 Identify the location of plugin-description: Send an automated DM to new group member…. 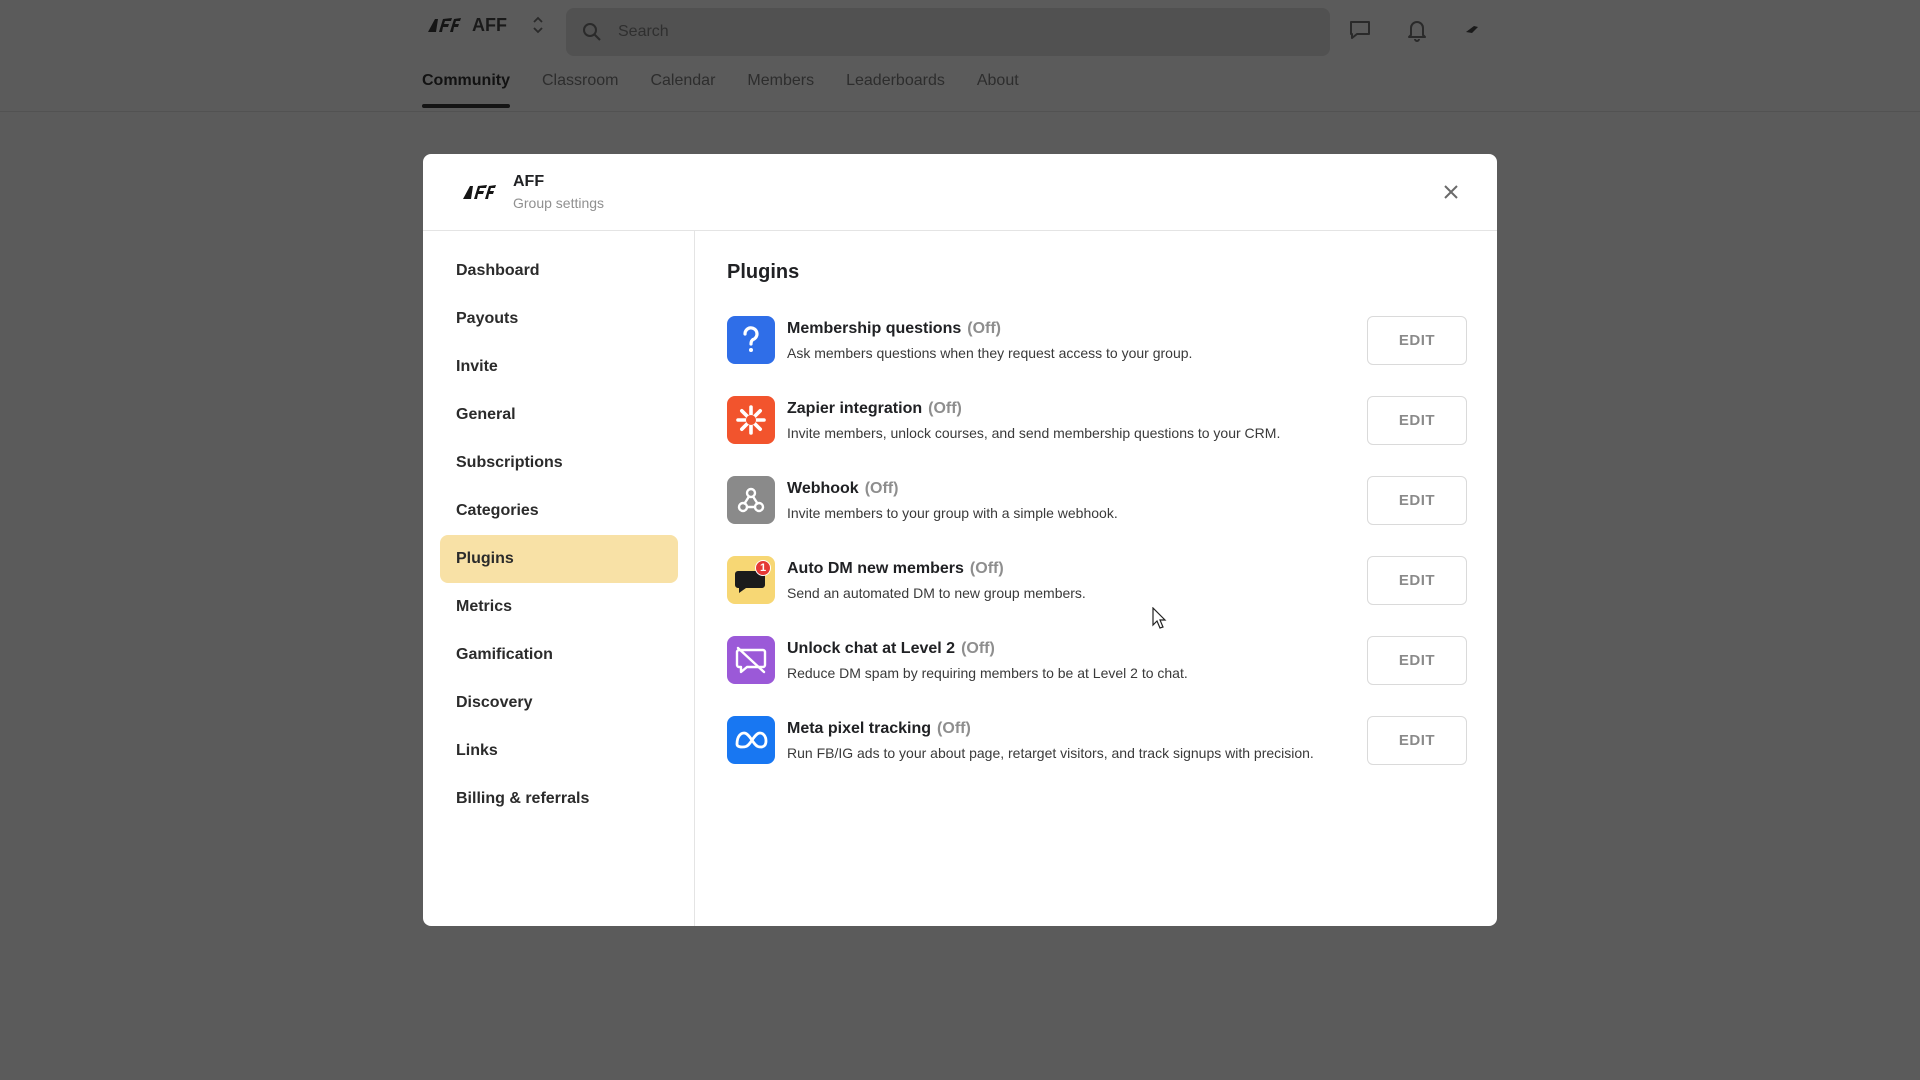
(936, 592).